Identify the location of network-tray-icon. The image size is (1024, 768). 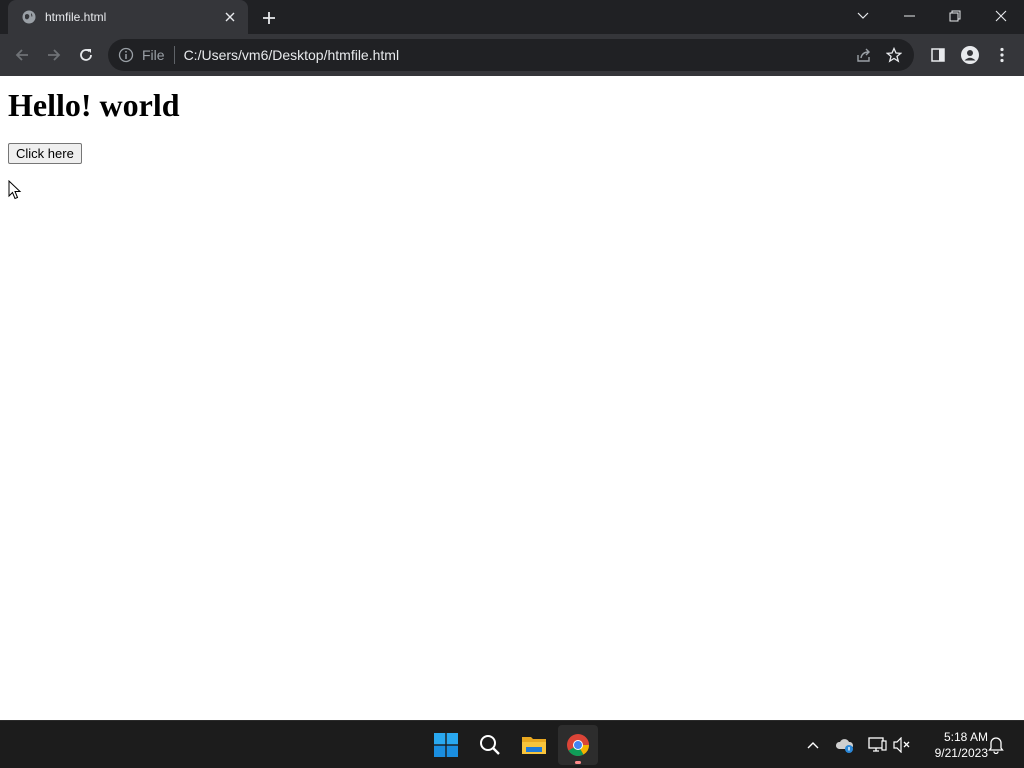
(877, 745).